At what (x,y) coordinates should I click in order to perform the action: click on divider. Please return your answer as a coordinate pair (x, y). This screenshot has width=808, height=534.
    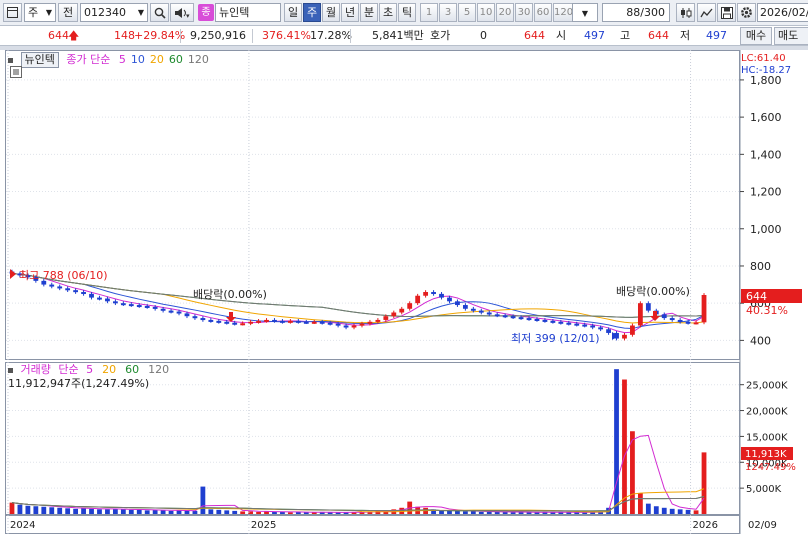
    Looking at the image, I should click on (252, 36).